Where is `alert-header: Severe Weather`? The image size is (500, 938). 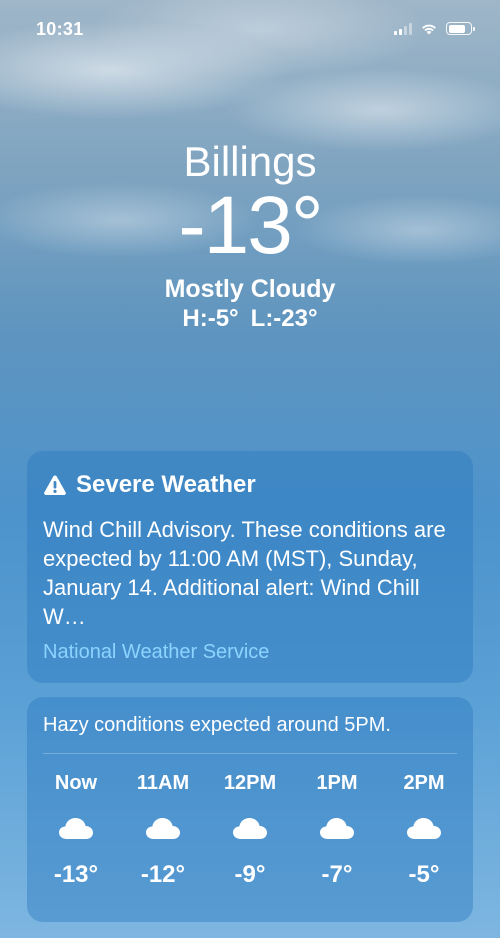
alert-header: Severe Weather is located at coordinates (250, 485).